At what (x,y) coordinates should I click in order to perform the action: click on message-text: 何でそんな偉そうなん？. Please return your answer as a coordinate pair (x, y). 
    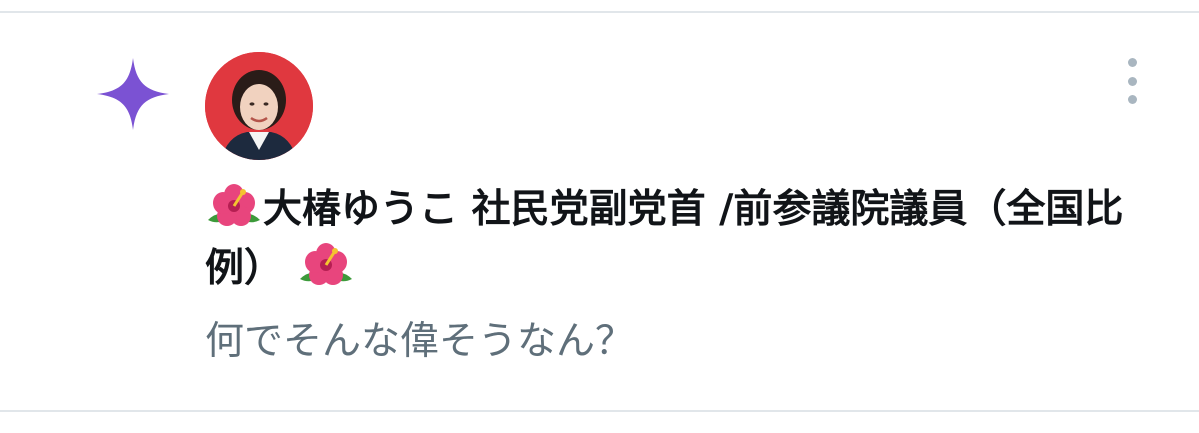
    Looking at the image, I should click on (420, 341).